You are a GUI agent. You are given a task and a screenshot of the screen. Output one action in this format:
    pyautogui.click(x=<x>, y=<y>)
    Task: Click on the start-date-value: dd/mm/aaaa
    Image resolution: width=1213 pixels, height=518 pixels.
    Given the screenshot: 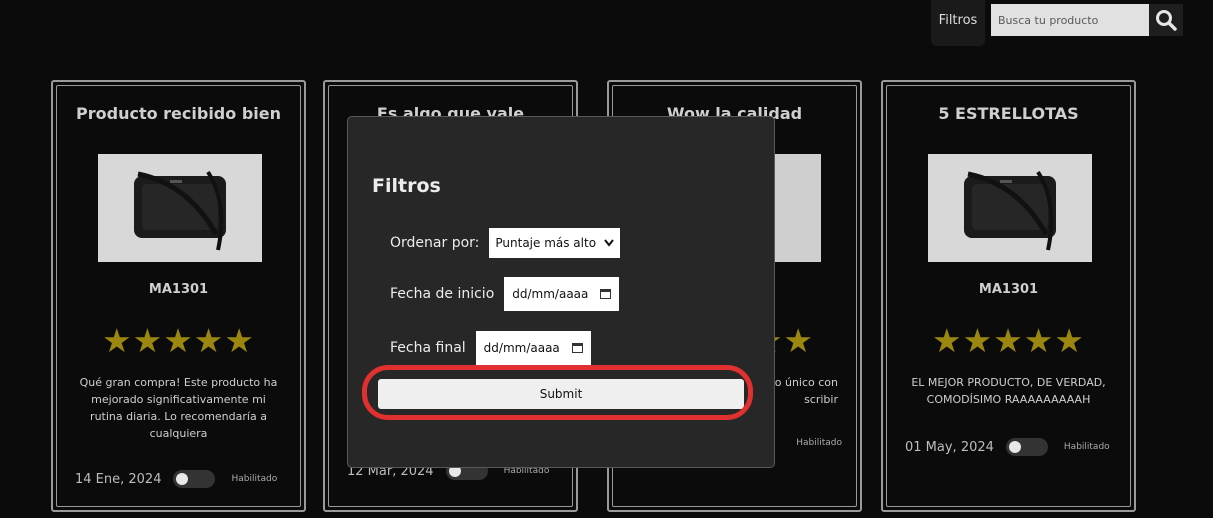 What is the action you would take?
    pyautogui.click(x=550, y=294)
    